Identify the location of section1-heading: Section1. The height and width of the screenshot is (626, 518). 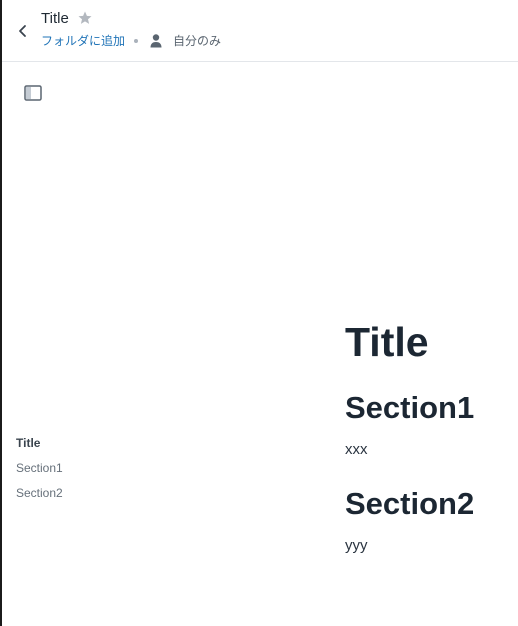
(410, 407).